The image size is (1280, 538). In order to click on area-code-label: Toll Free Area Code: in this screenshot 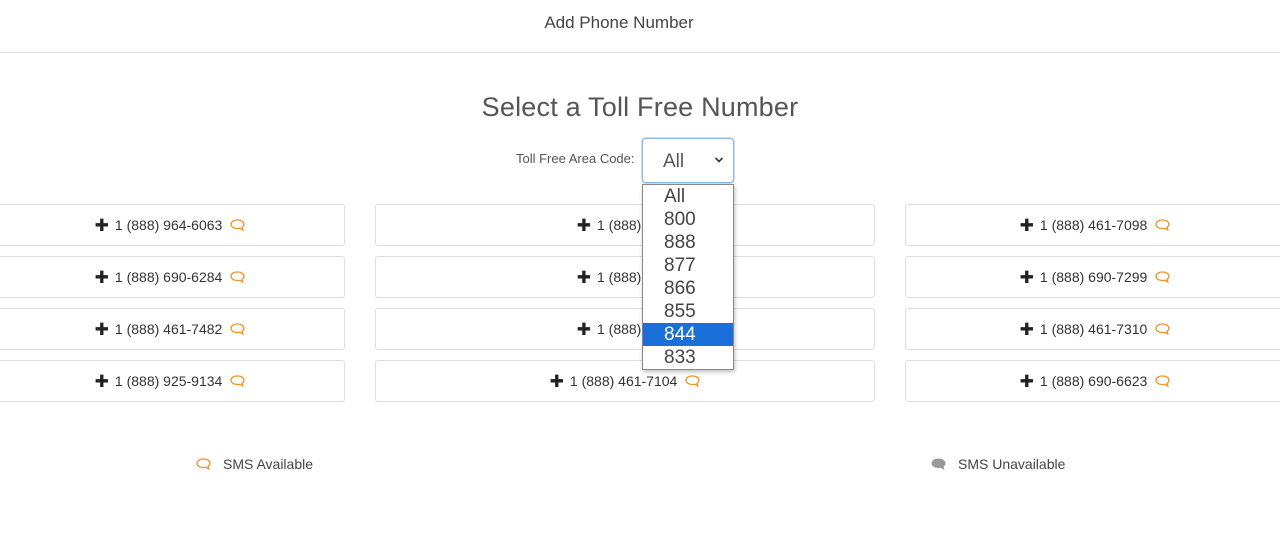, I will do `click(575, 158)`.